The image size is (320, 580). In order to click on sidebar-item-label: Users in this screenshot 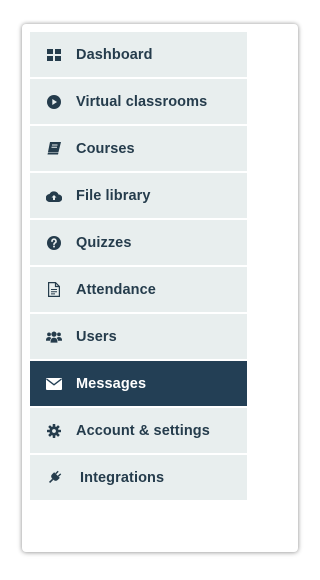, I will do `click(96, 336)`.